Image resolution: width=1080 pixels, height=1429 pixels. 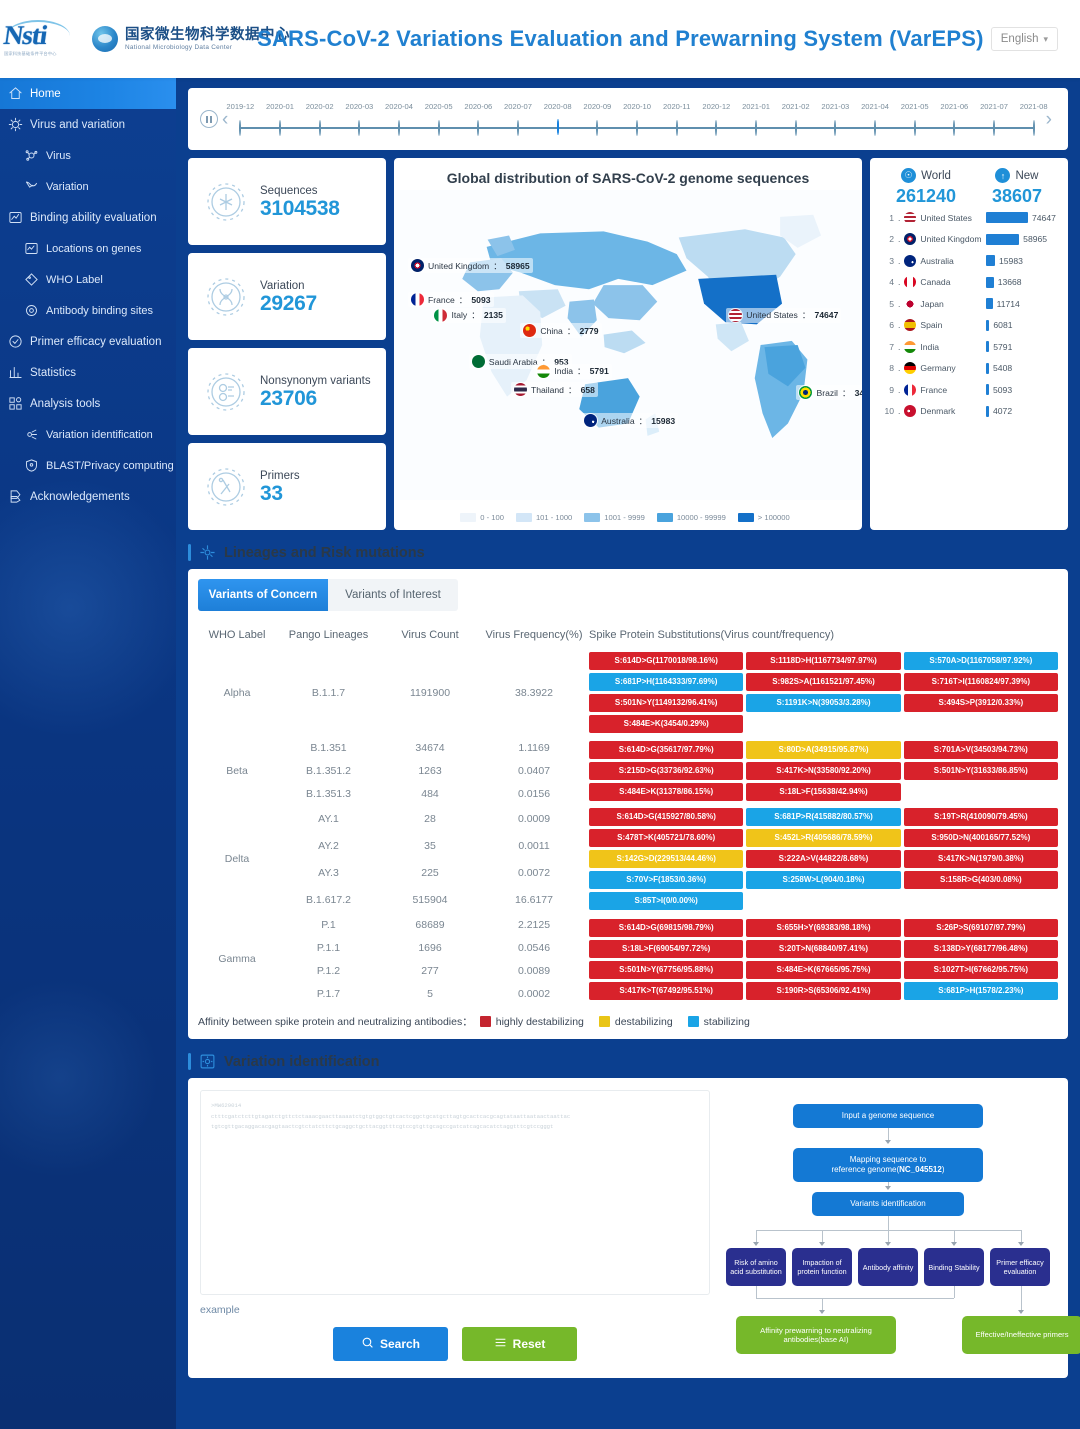 What do you see at coordinates (88, 217) in the screenshot?
I see `sidebar-item-binding-ability-evaluation: Binding ability evaluation` at bounding box center [88, 217].